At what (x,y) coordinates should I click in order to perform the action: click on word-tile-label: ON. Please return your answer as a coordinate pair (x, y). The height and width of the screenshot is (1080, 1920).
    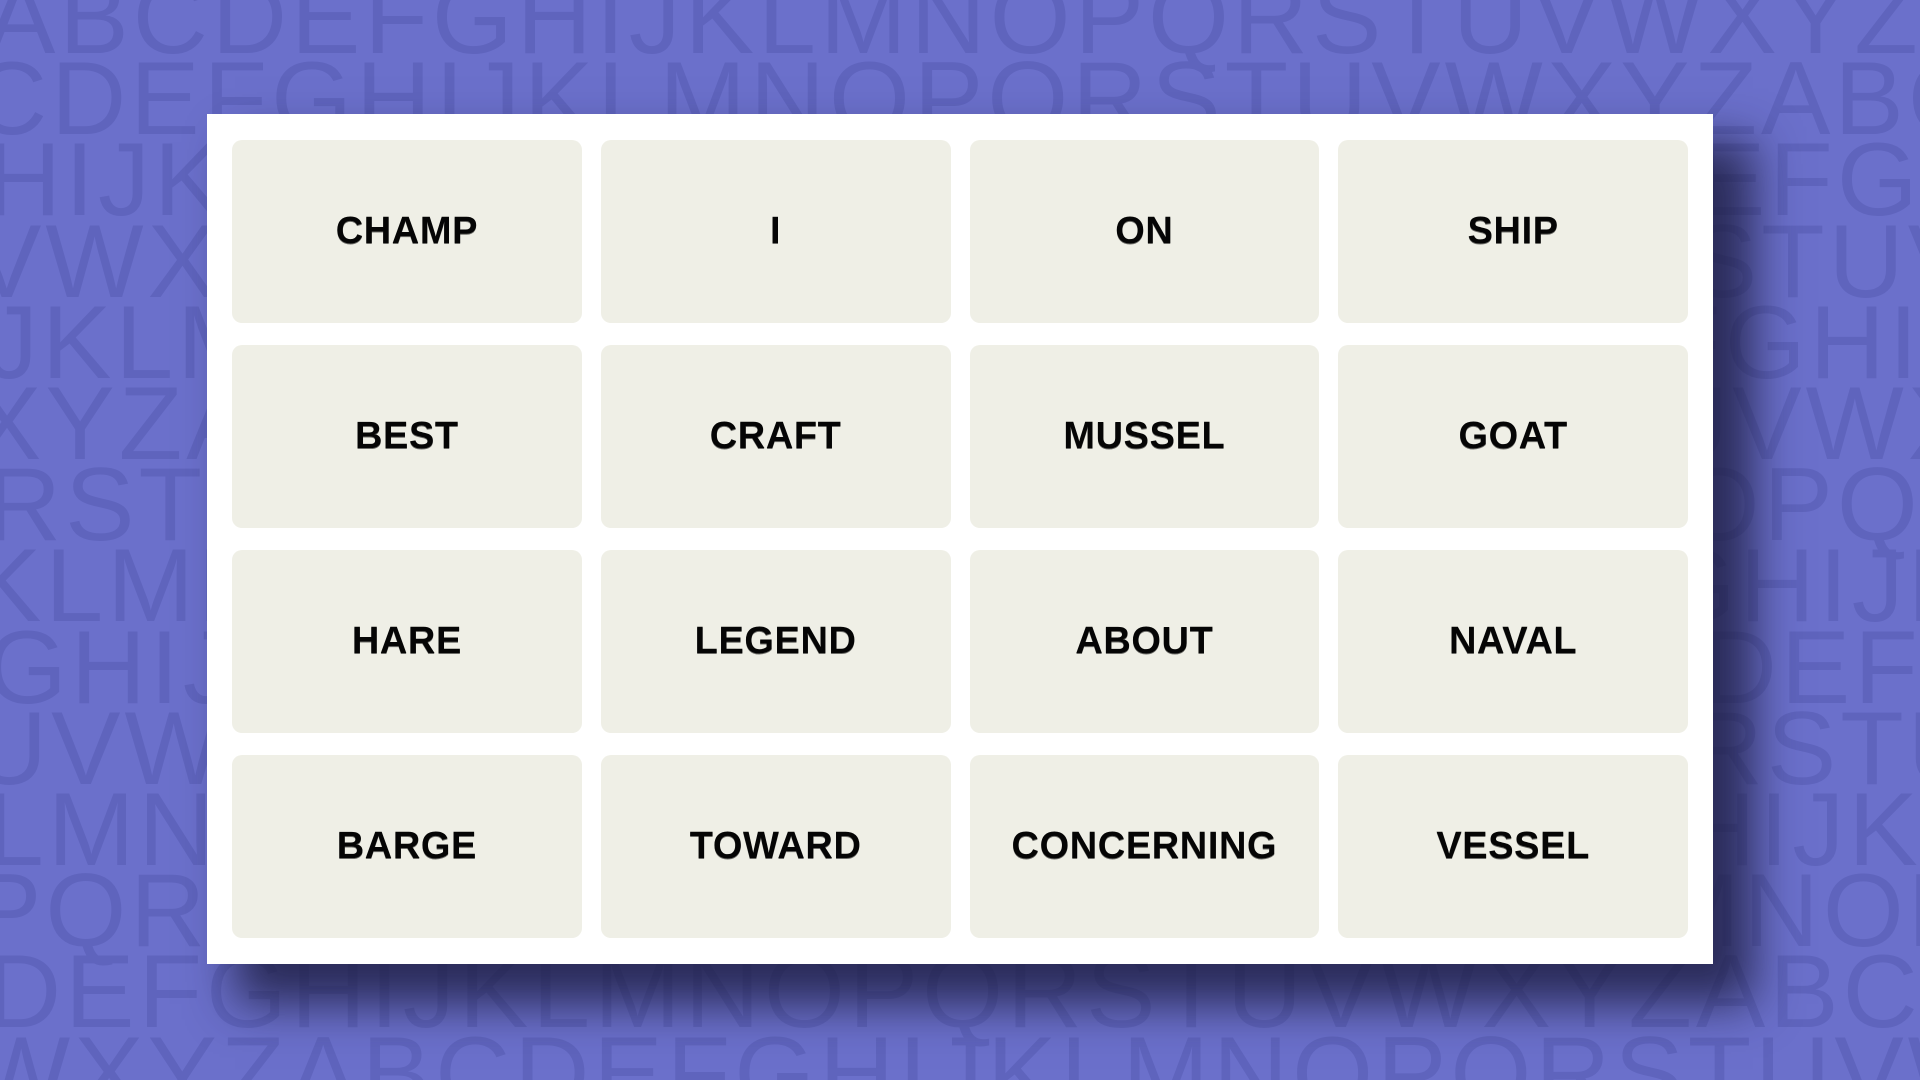
    Looking at the image, I should click on (1144, 231).